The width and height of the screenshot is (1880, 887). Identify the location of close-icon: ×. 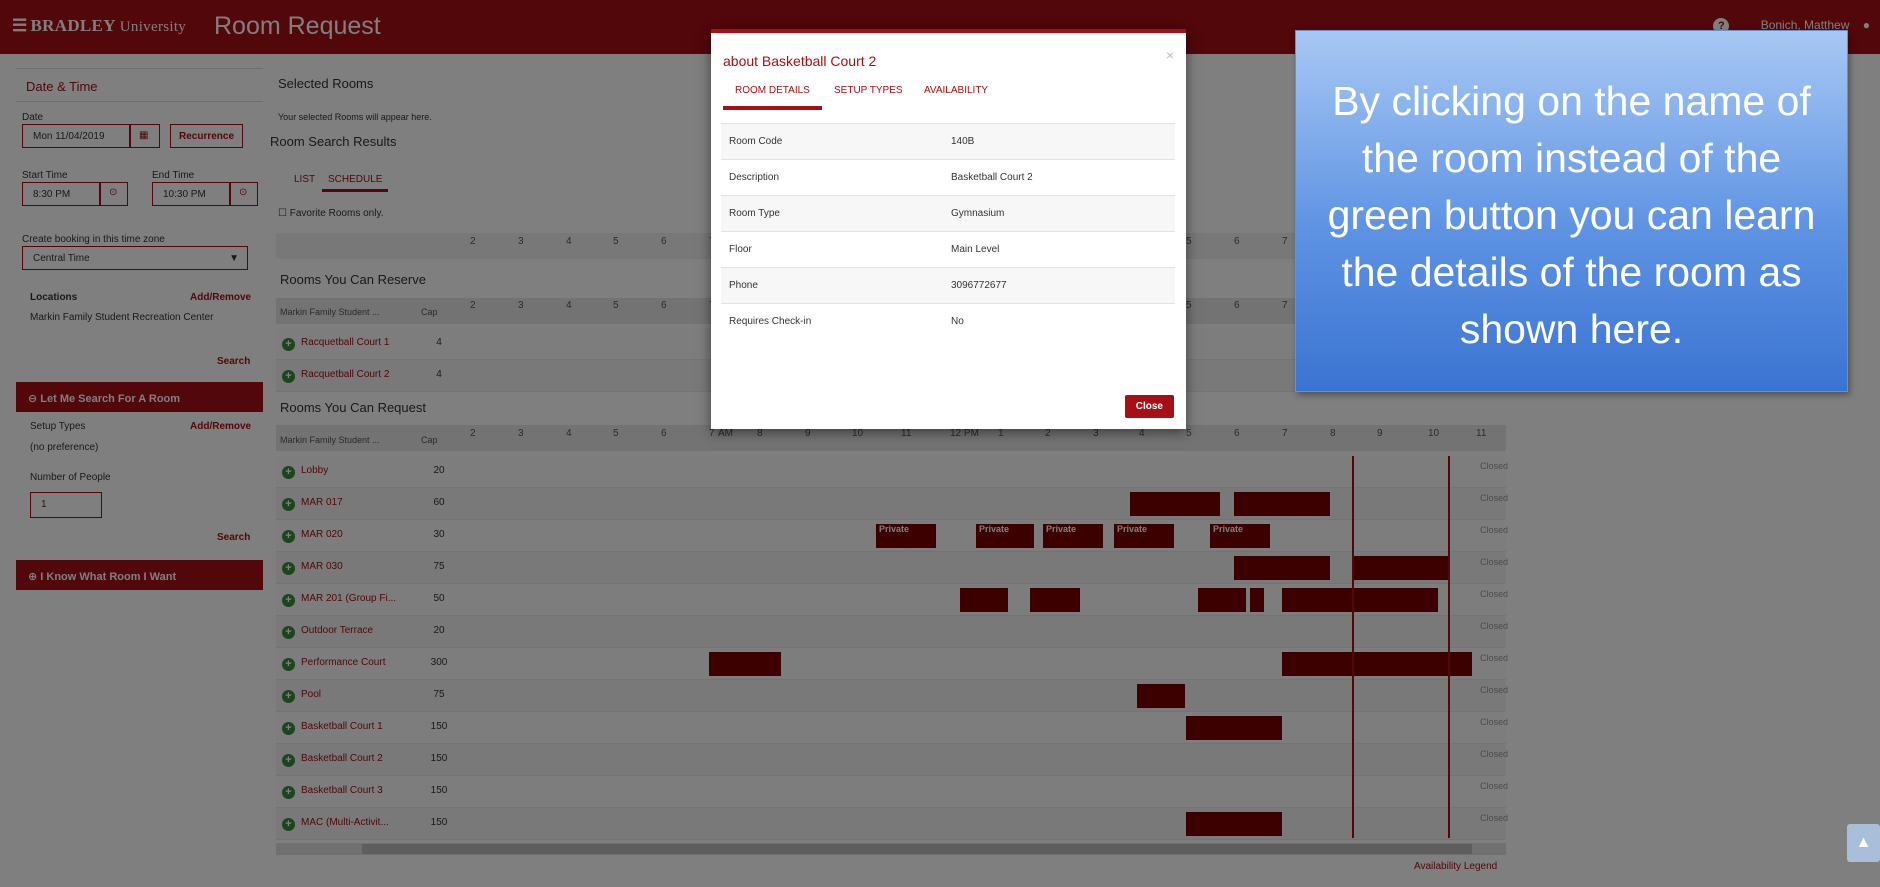
(1170, 55).